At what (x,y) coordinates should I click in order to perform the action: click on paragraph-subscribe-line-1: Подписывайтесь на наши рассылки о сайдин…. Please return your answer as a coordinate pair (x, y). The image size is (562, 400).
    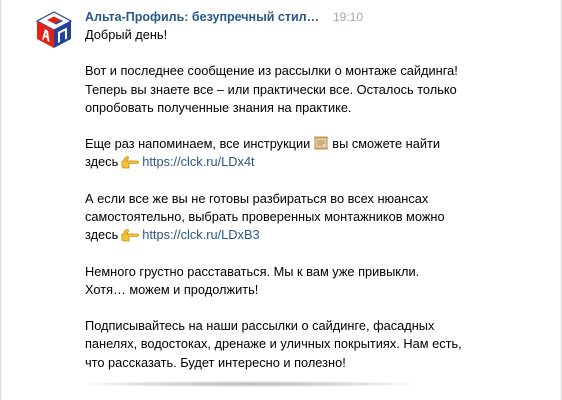
    Looking at the image, I should click on (260, 326).